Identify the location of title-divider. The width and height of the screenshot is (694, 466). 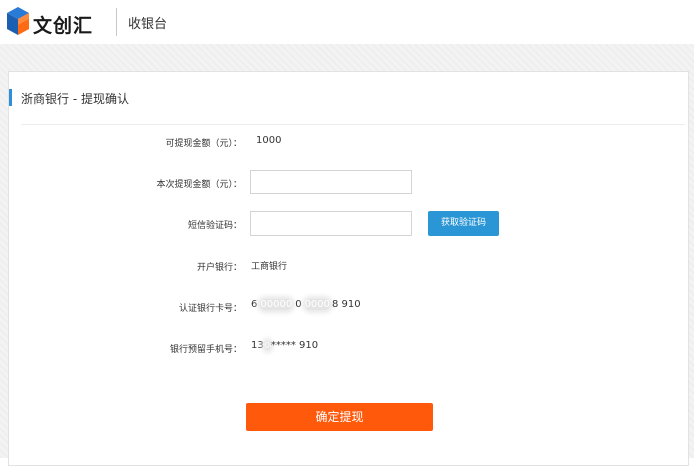
(353, 124).